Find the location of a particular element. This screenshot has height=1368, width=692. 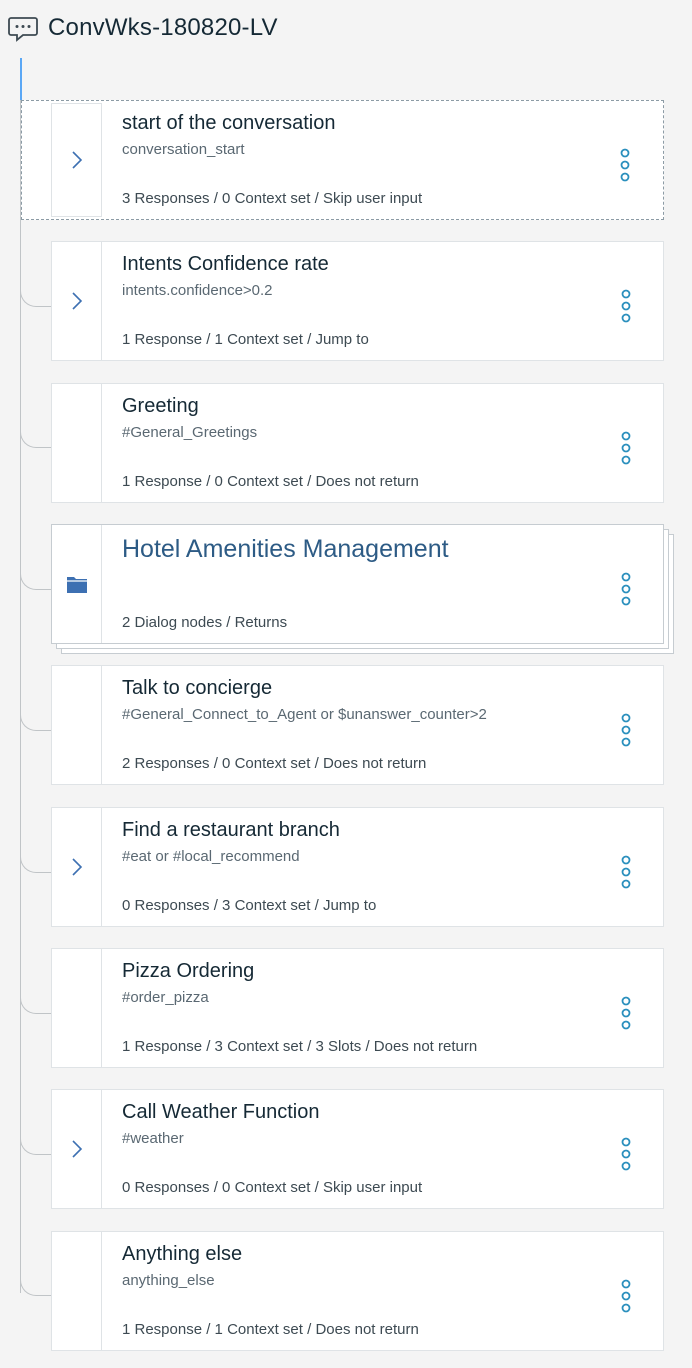

node-title: Pizza Ordering is located at coordinates (188, 971).